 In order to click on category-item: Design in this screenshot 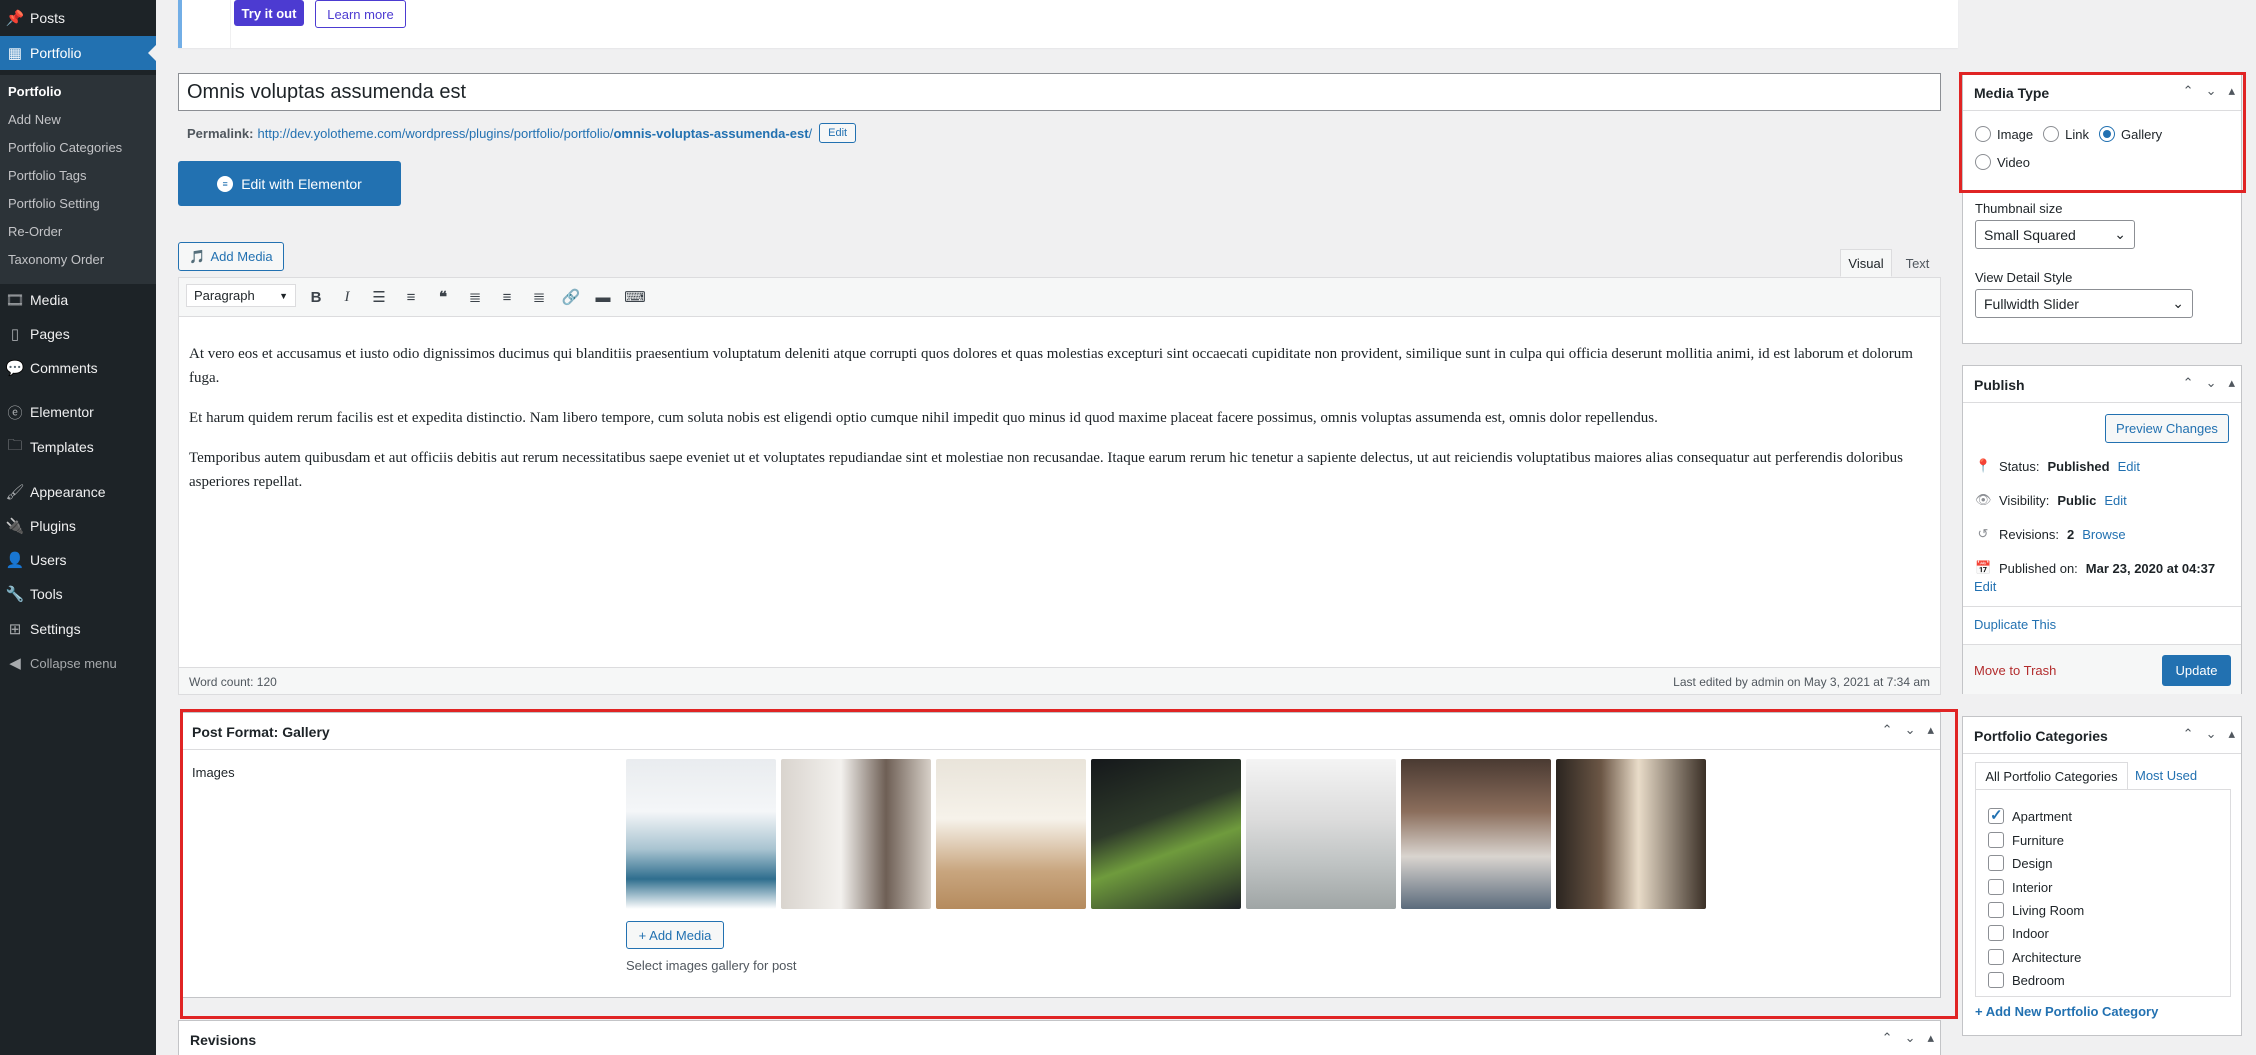, I will do `click(2020, 863)`.